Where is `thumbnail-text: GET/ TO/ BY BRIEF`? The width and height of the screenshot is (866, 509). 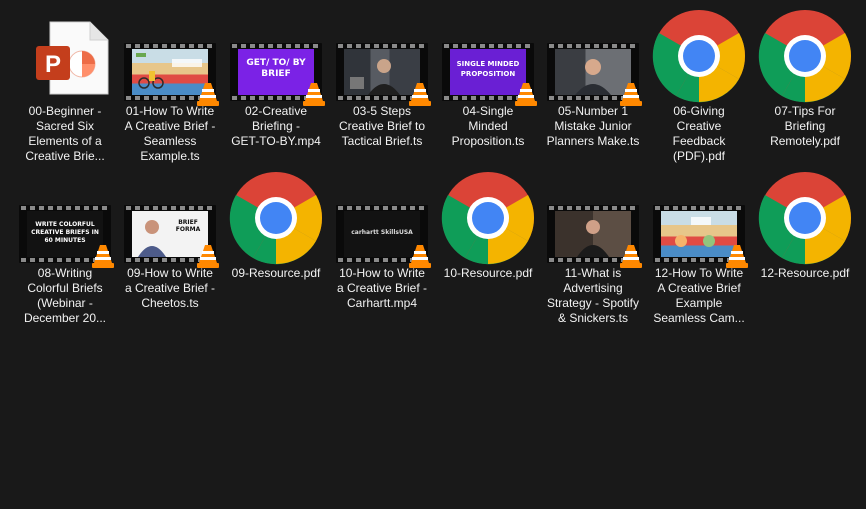
thumbnail-text: GET/ TO/ BY BRIEF is located at coordinates (276, 68).